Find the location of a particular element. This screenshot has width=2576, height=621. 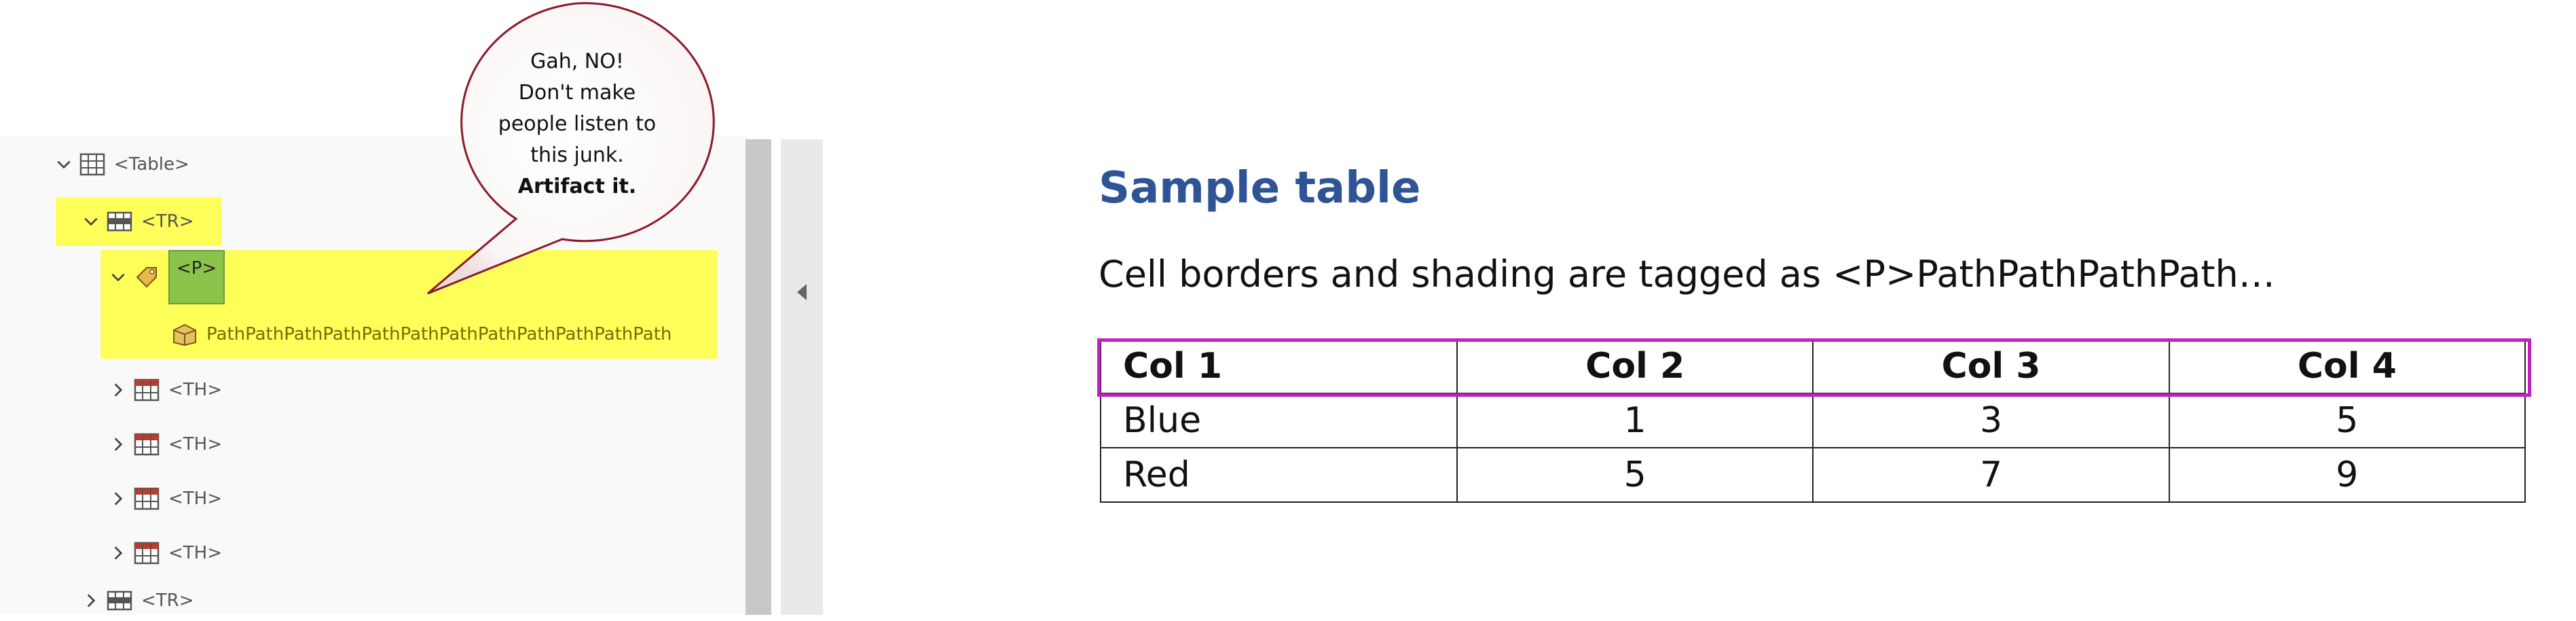

table-cell: Red is located at coordinates (1279, 475).